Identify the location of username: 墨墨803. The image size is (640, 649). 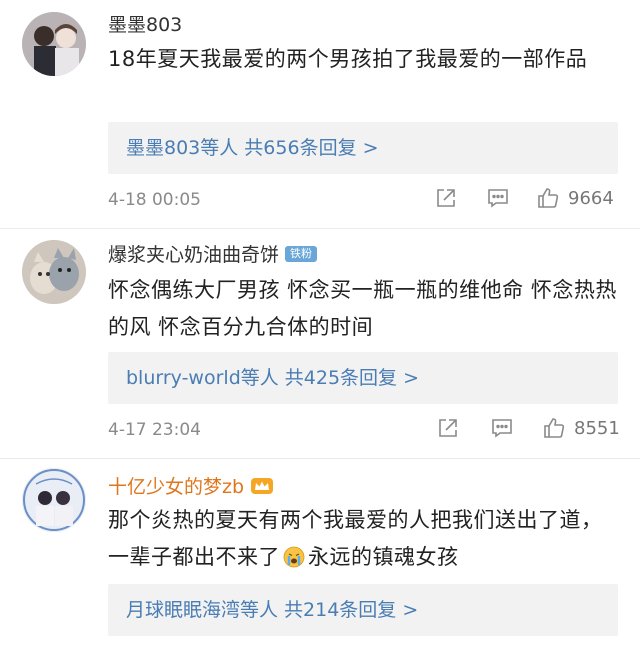
(145, 23).